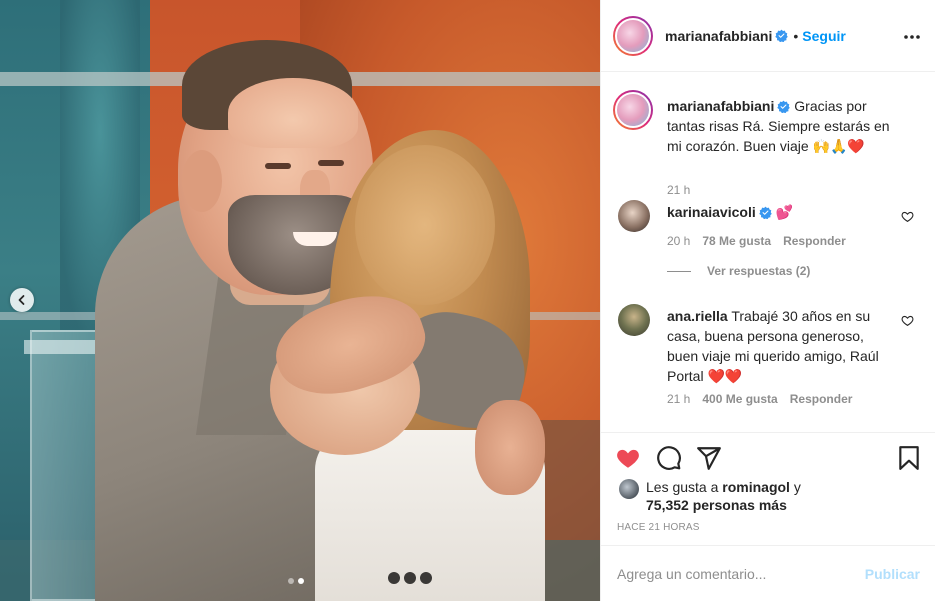  Describe the element at coordinates (629, 489) in the screenshot. I see `liker-avatar` at that location.